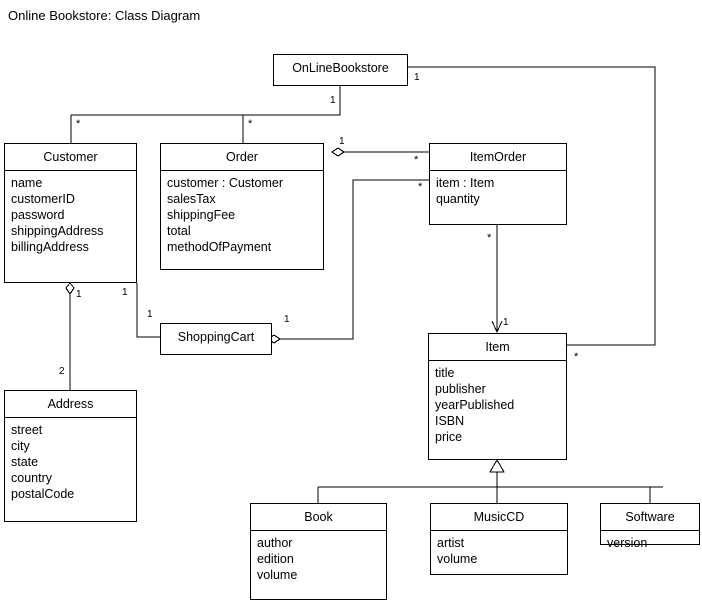 The width and height of the screenshot is (702, 610). I want to click on class-box-book: Book author edition volume, so click(318, 551).